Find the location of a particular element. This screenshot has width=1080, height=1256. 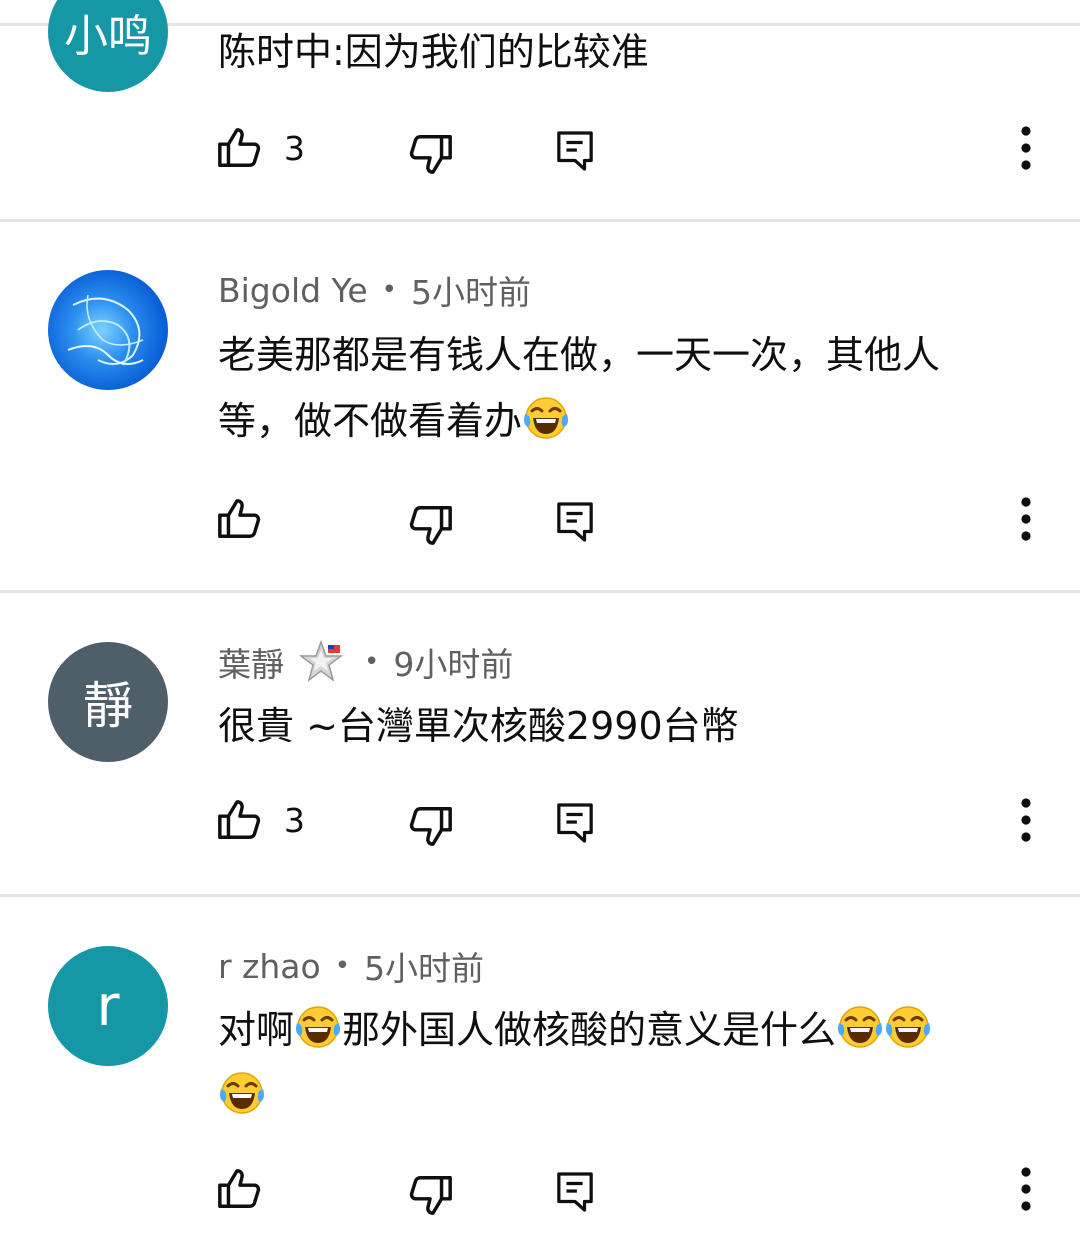

comment-text: 对啊 那外国人做核酸的意义是什么 is located at coordinates (628, 1063).